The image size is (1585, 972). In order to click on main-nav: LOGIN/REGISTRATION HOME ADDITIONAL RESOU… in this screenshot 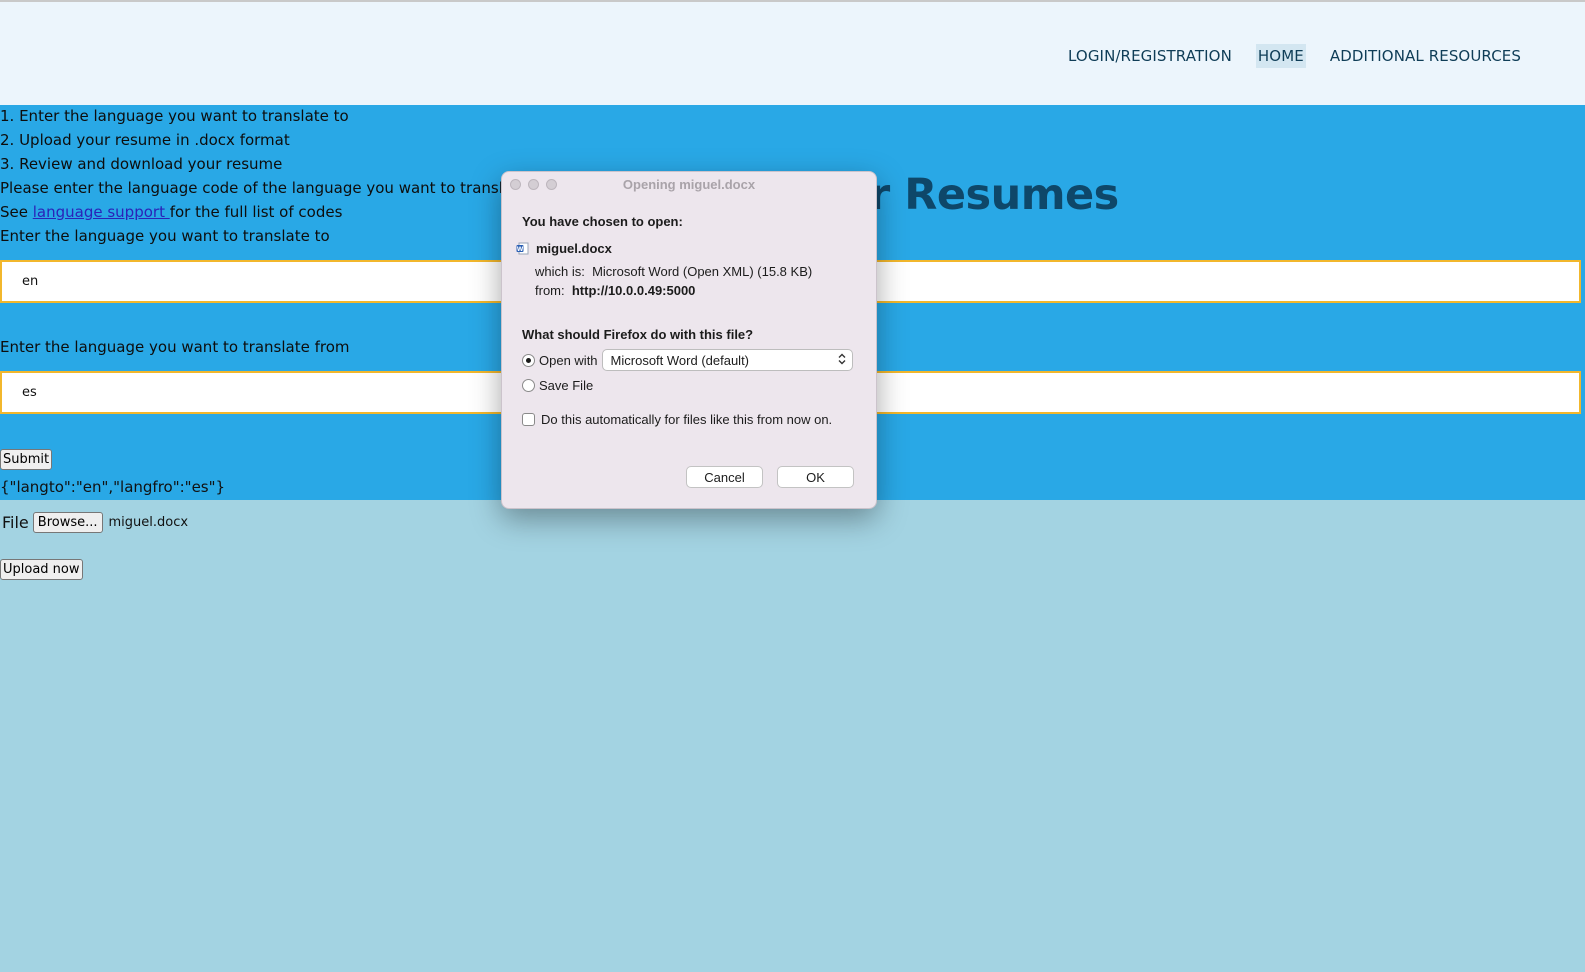, I will do `click(1305, 56)`.